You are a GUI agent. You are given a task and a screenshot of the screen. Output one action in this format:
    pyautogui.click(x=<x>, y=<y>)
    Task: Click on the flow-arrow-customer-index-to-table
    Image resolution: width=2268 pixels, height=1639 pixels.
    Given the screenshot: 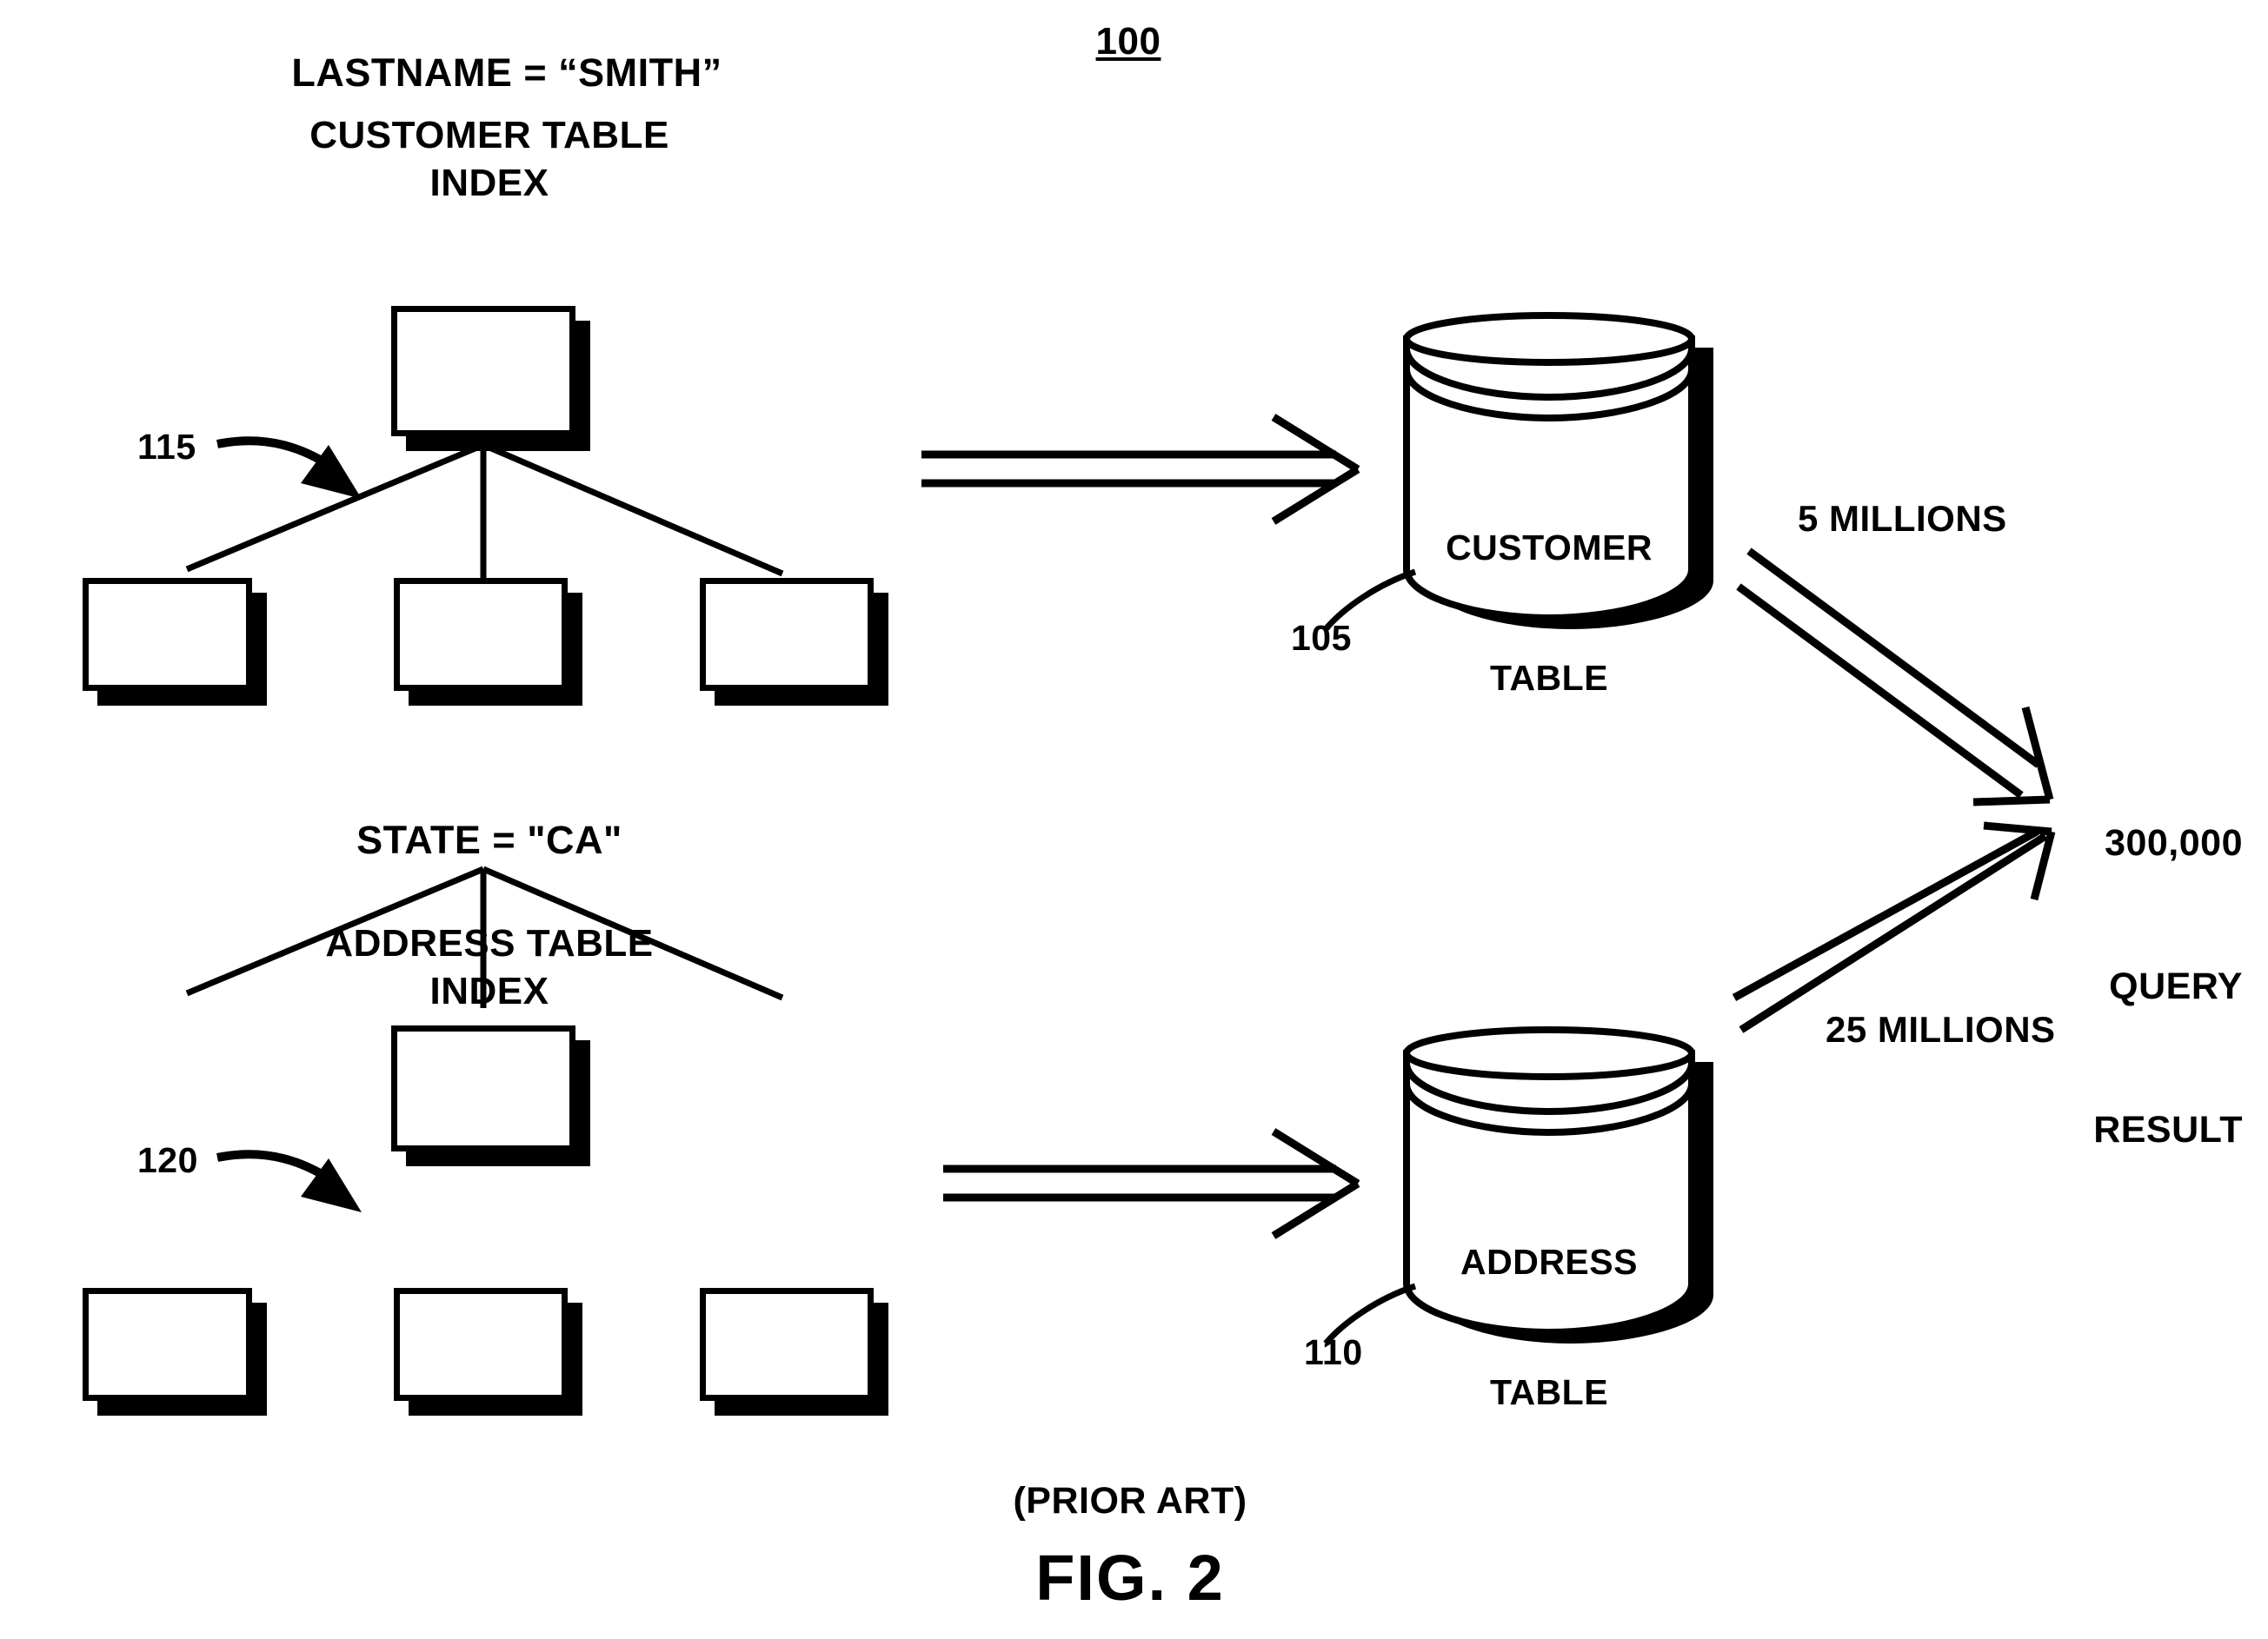 What is the action you would take?
    pyautogui.click(x=1140, y=469)
    